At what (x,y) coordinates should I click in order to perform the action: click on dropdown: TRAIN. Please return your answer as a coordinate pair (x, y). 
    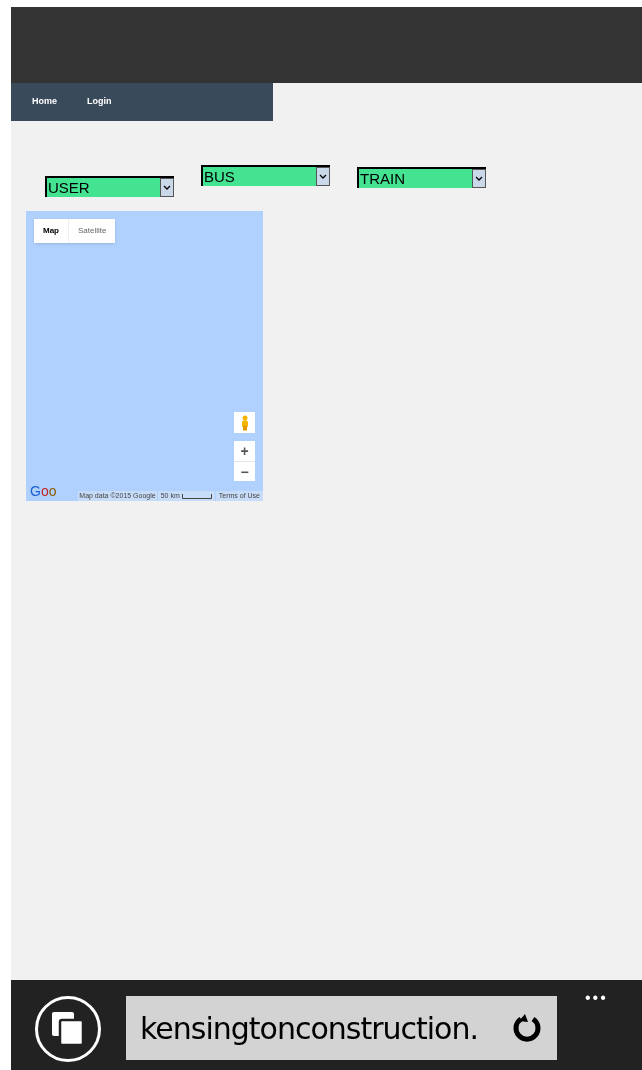
    Looking at the image, I should click on (421, 177).